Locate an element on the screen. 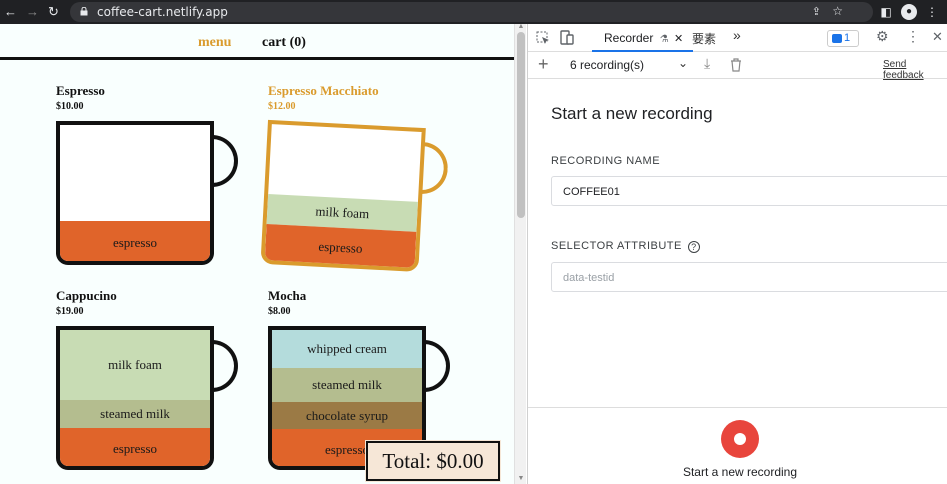  cup-cappucino: milk foam steamed milk espresso is located at coordinates (147, 401).